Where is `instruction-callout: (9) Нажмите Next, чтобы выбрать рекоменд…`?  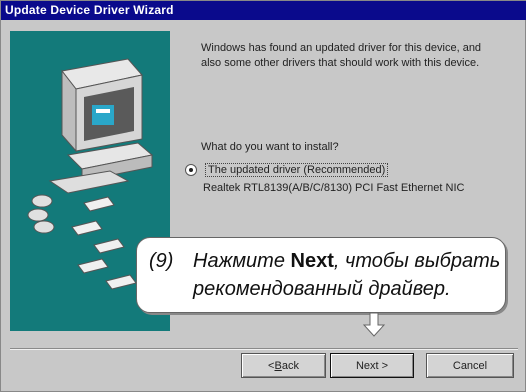
instruction-callout: (9) Нажмите Next, чтобы выбрать рекоменд… is located at coordinates (321, 275).